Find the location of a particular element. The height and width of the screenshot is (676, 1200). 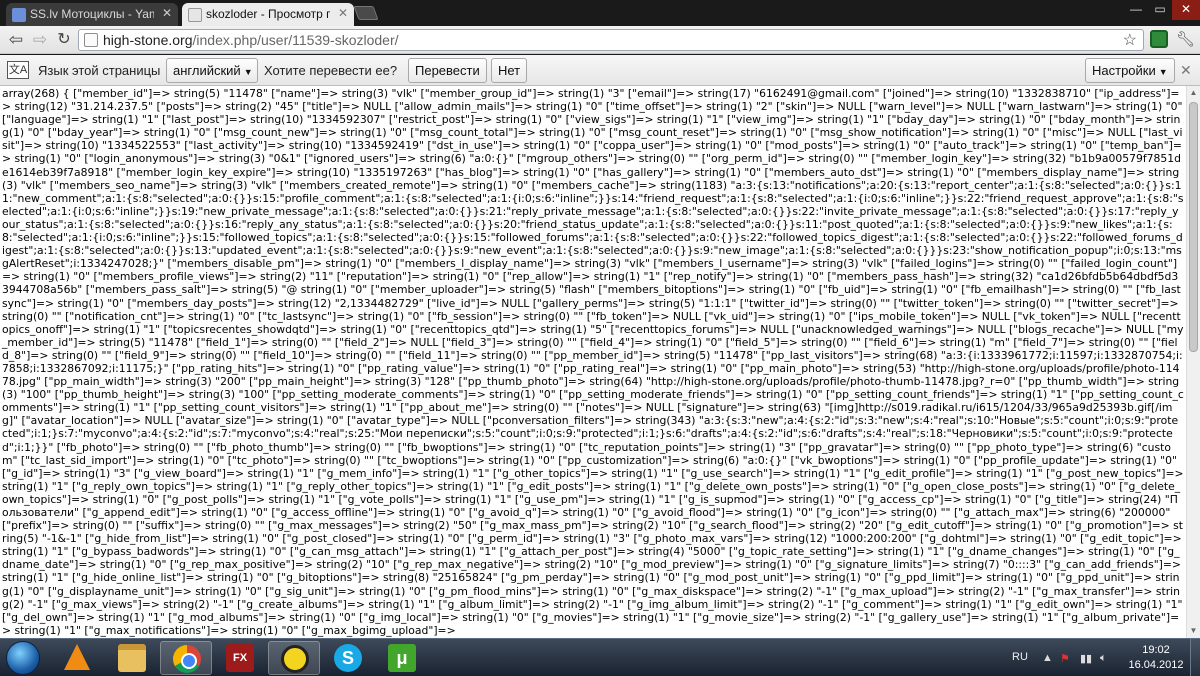

language-label: Язык этой страницы is located at coordinates (99, 70).